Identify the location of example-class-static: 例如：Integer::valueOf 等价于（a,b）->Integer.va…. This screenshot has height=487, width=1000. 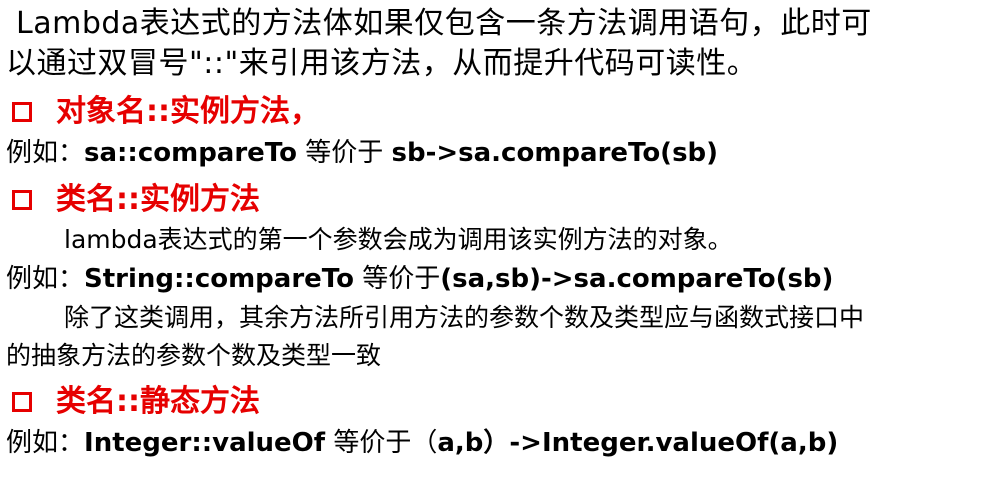
(500, 443).